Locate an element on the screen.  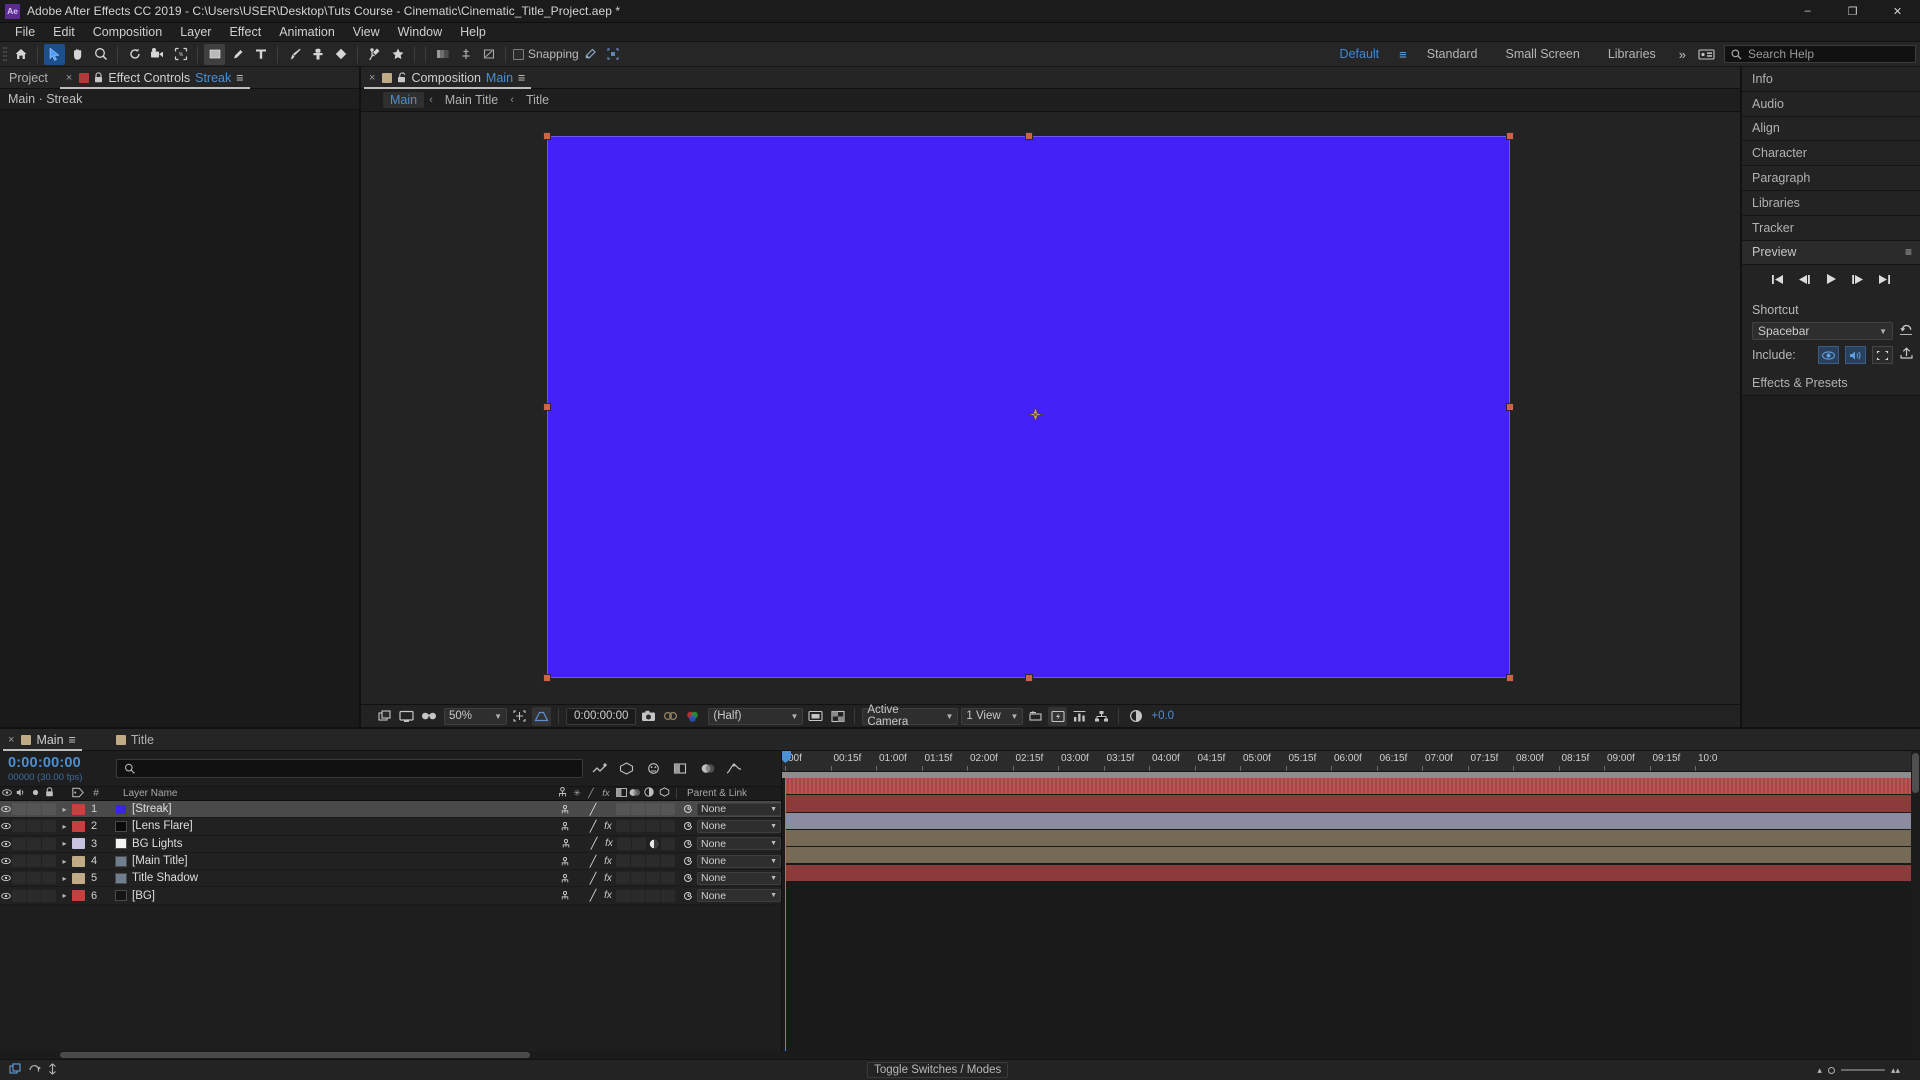
selection-handle-bc is located at coordinates (1028, 678).